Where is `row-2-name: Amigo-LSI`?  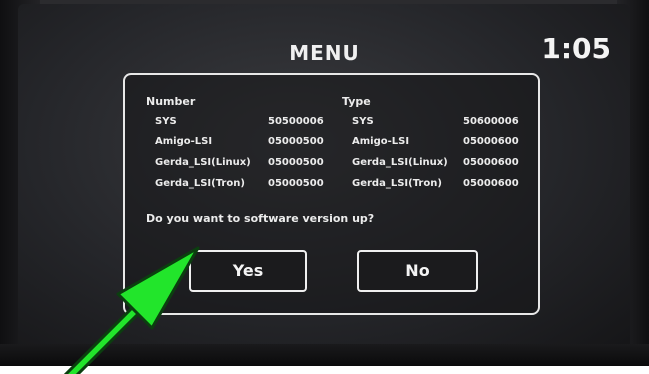
row-2-name: Amigo-LSI is located at coordinates (184, 141).